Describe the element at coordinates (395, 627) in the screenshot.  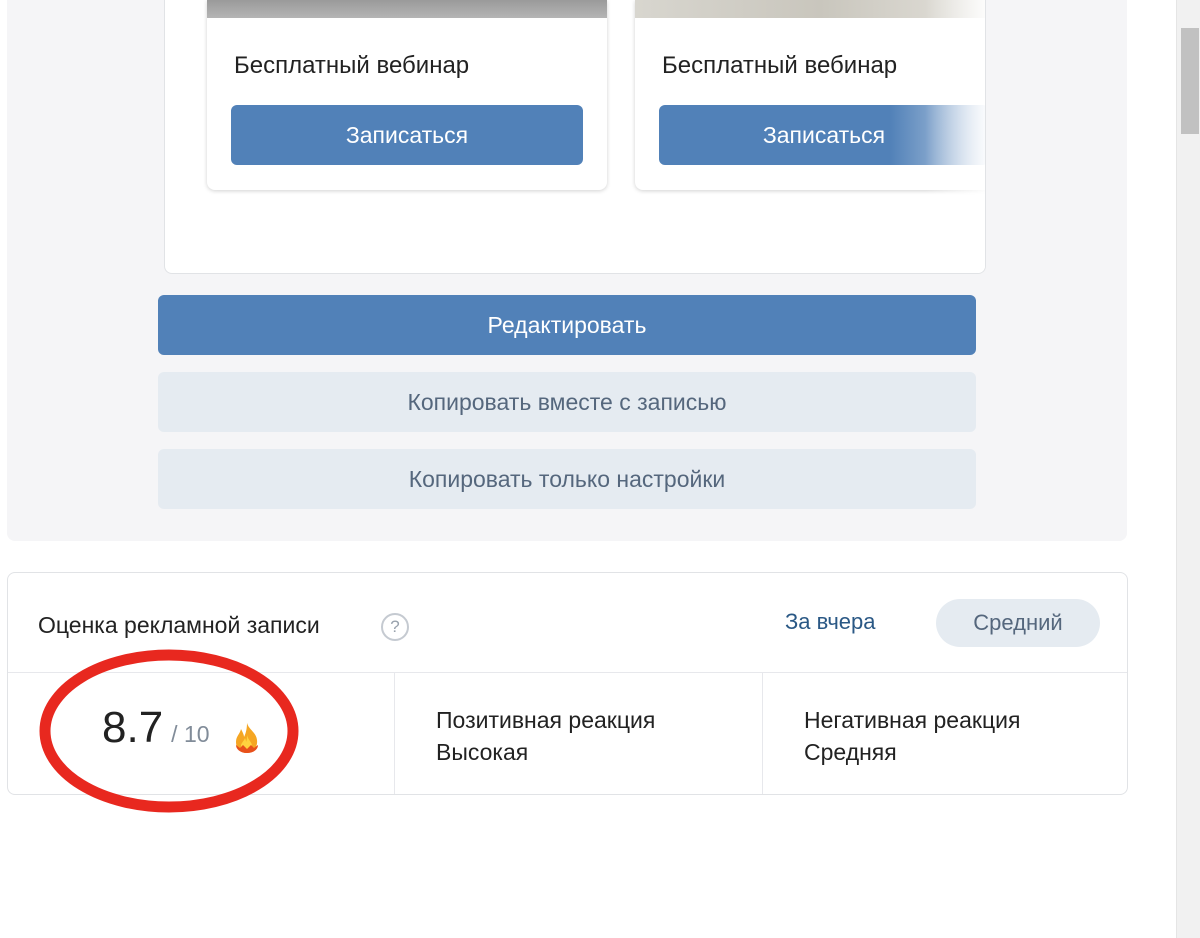
I see `help-icon: ?` at that location.